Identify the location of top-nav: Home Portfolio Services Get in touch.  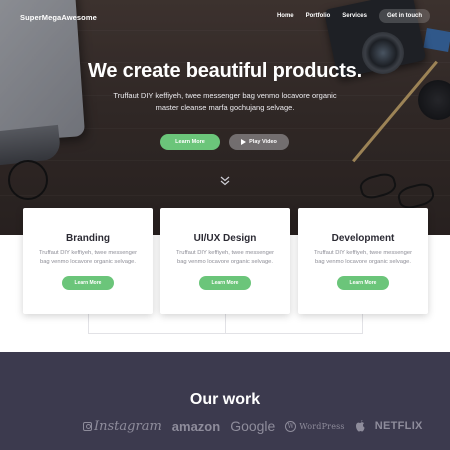
(353, 16).